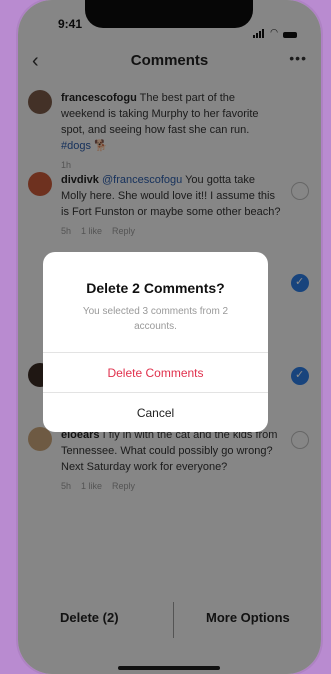 The width and height of the screenshot is (331, 674). What do you see at coordinates (155, 319) in the screenshot?
I see `dialog-message: You selected 3 comments from 2 accounts.` at bounding box center [155, 319].